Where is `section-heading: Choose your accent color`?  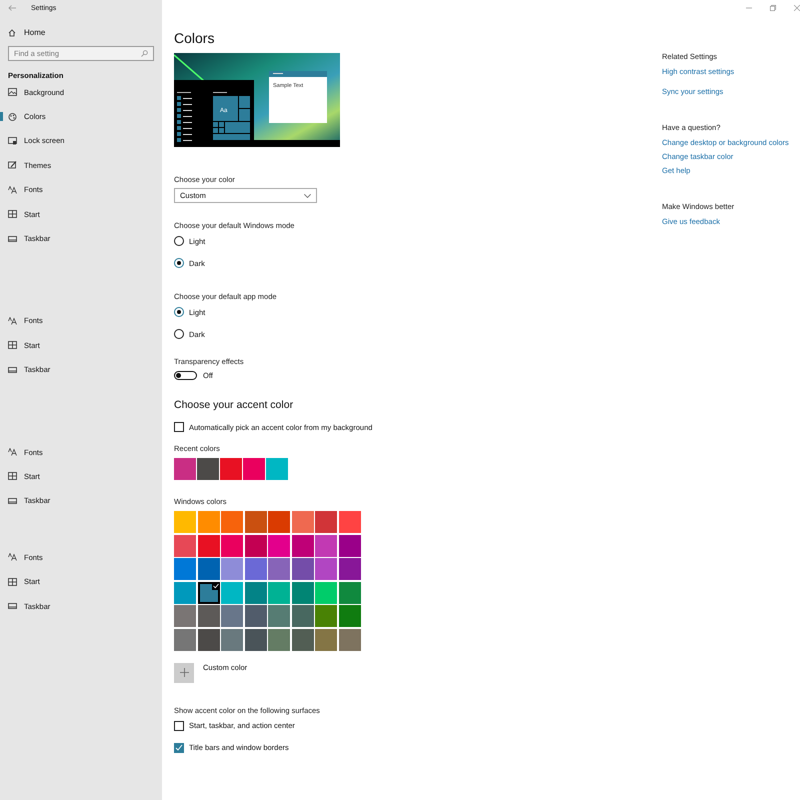 section-heading: Choose your accent color is located at coordinates (234, 405).